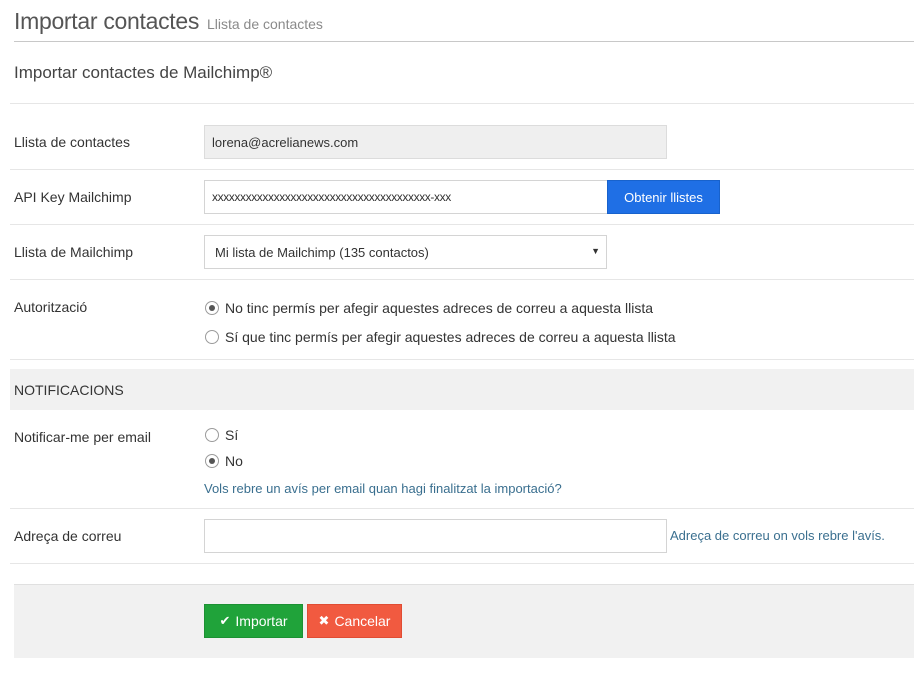  I want to click on page-header: Importar contactes Llista de contactes, so click(464, 25).